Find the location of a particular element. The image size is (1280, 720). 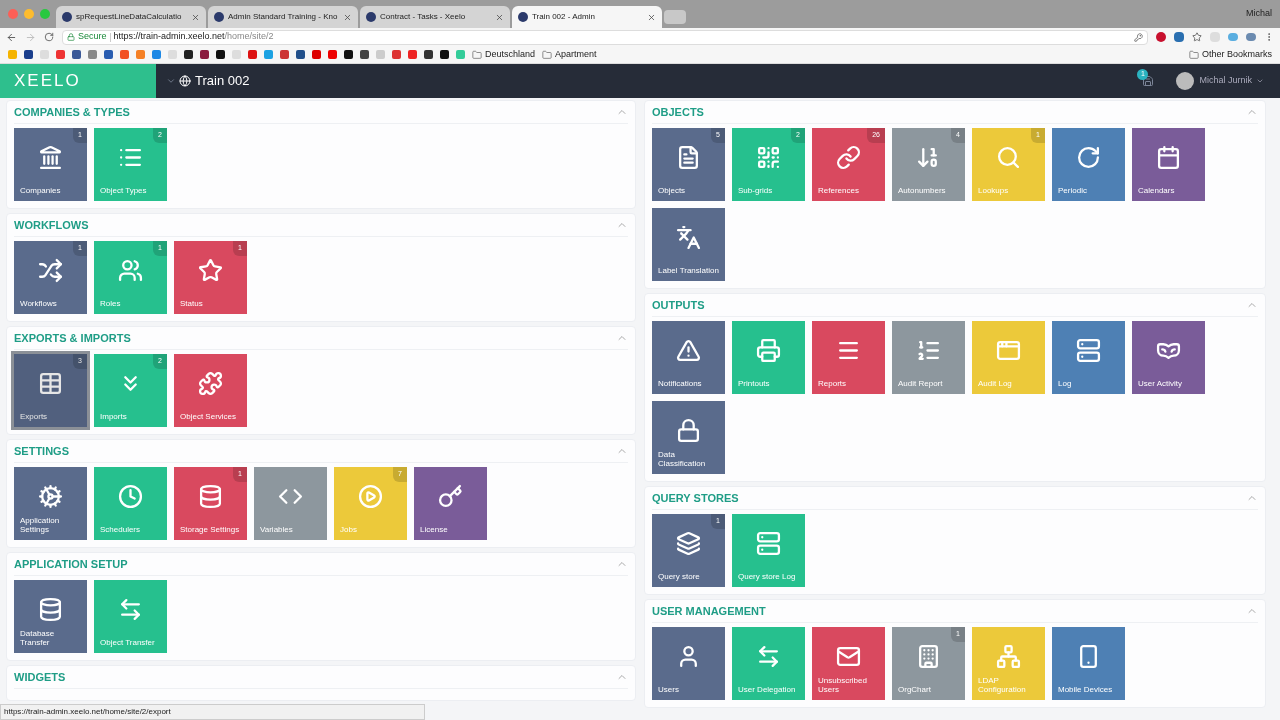

tile-button: Data Classification is located at coordinates (688, 437).